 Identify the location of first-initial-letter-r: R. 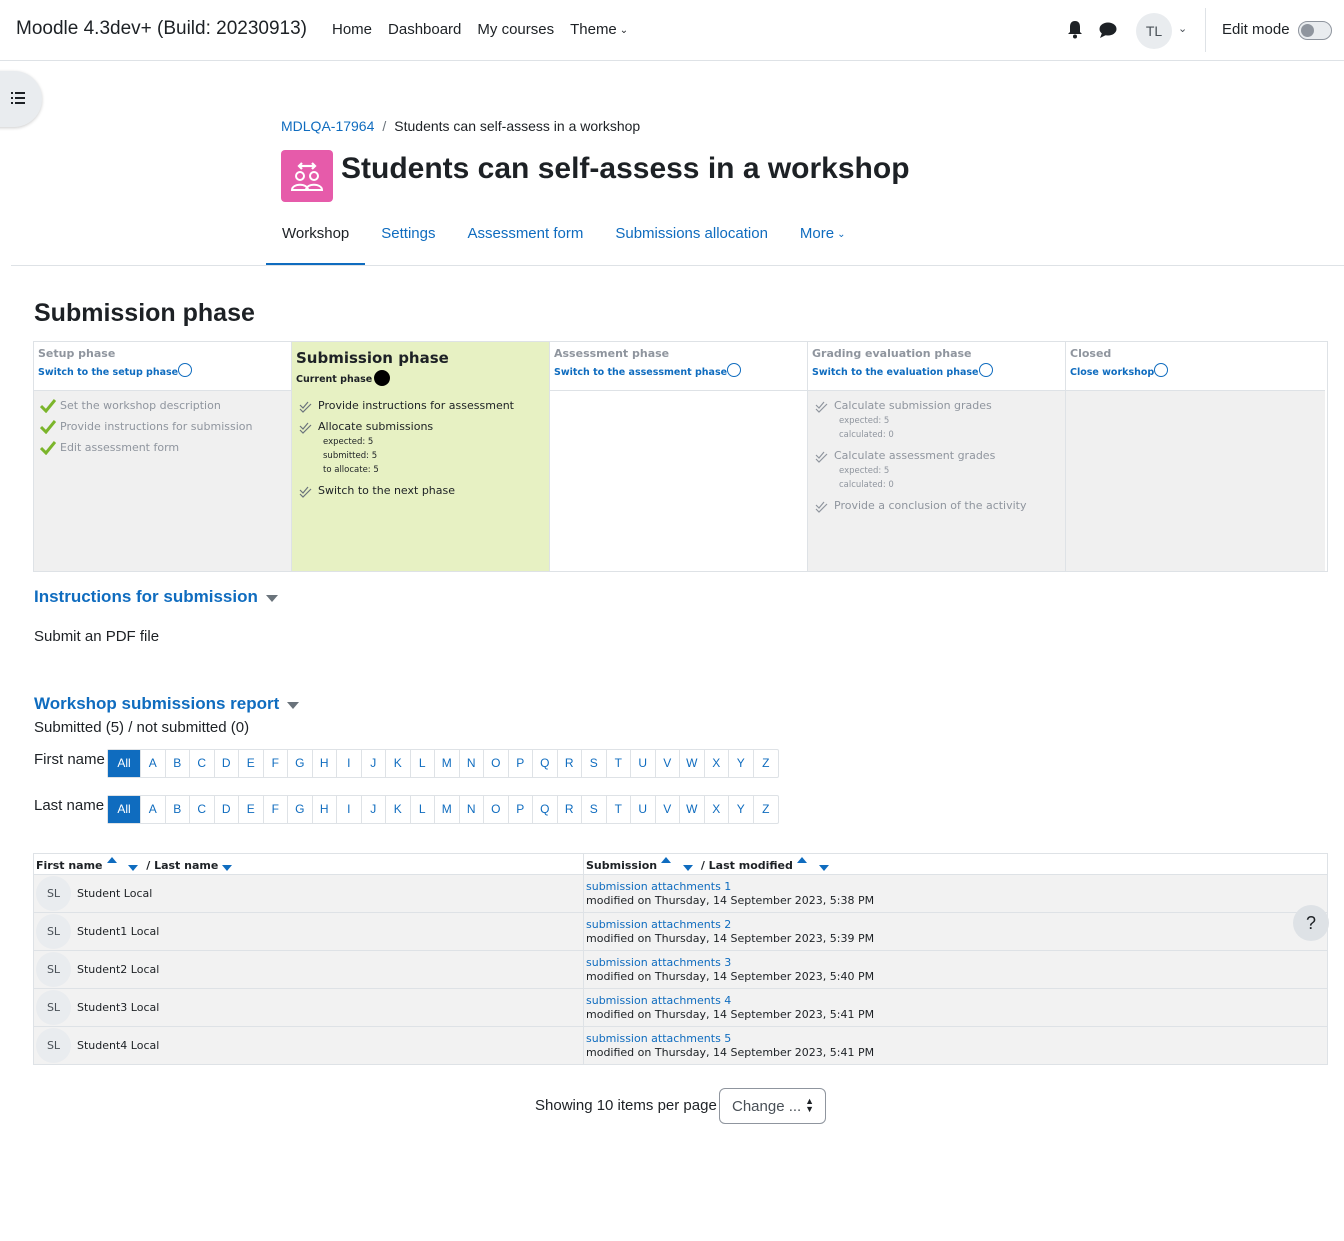
(570, 763).